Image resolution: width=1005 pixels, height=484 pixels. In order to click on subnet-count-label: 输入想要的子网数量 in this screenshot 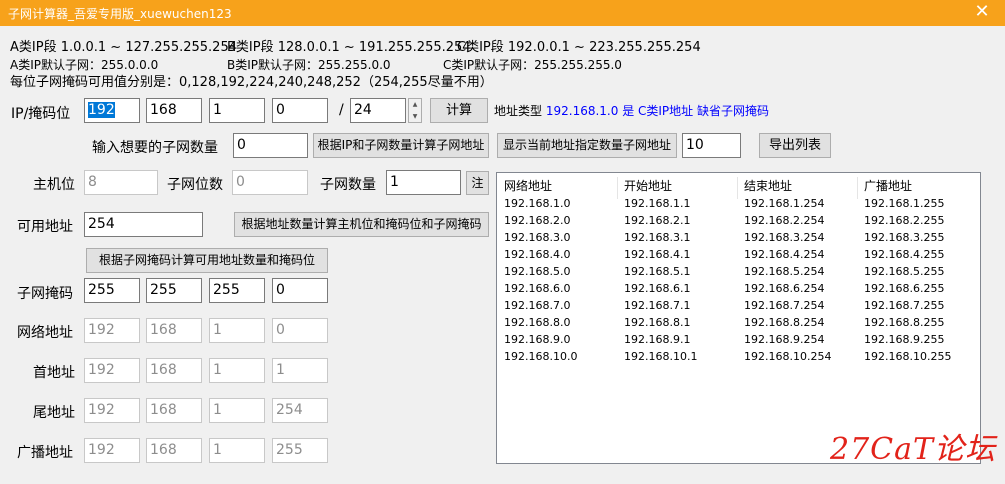, I will do `click(155, 148)`.